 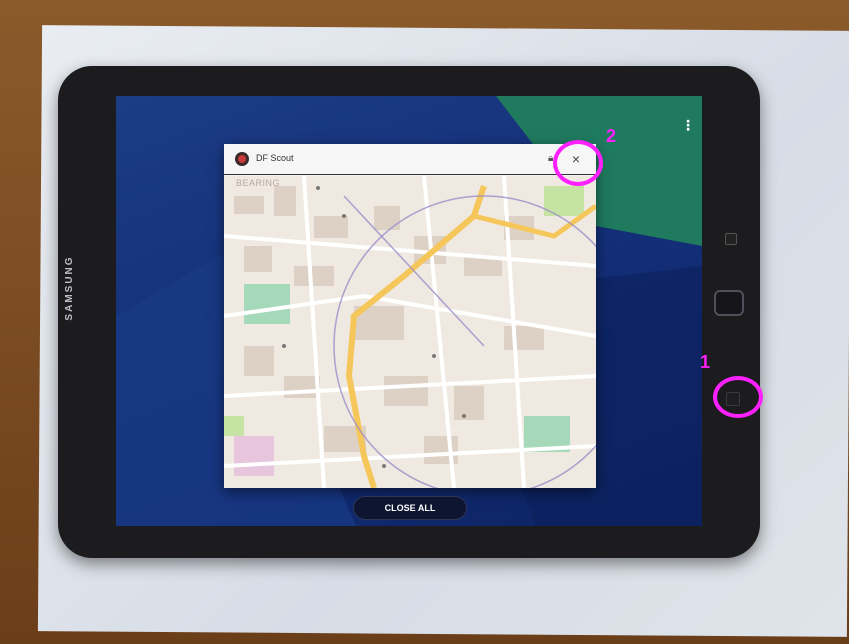 What do you see at coordinates (611, 136) in the screenshot?
I see `step-2-label: 2` at bounding box center [611, 136].